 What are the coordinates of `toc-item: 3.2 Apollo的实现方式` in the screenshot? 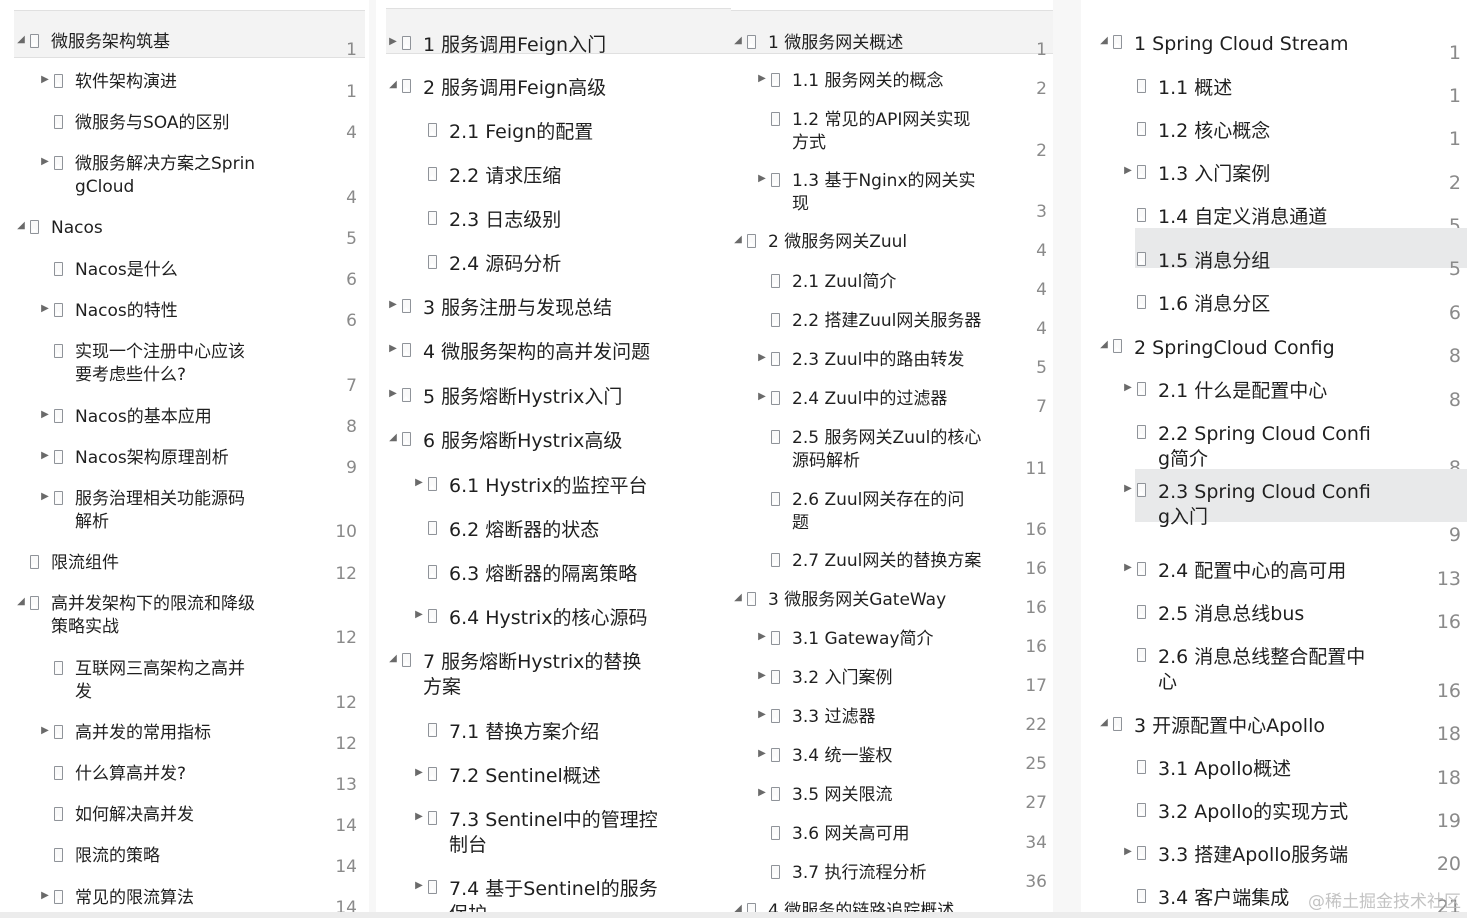 It's located at (1234, 812).